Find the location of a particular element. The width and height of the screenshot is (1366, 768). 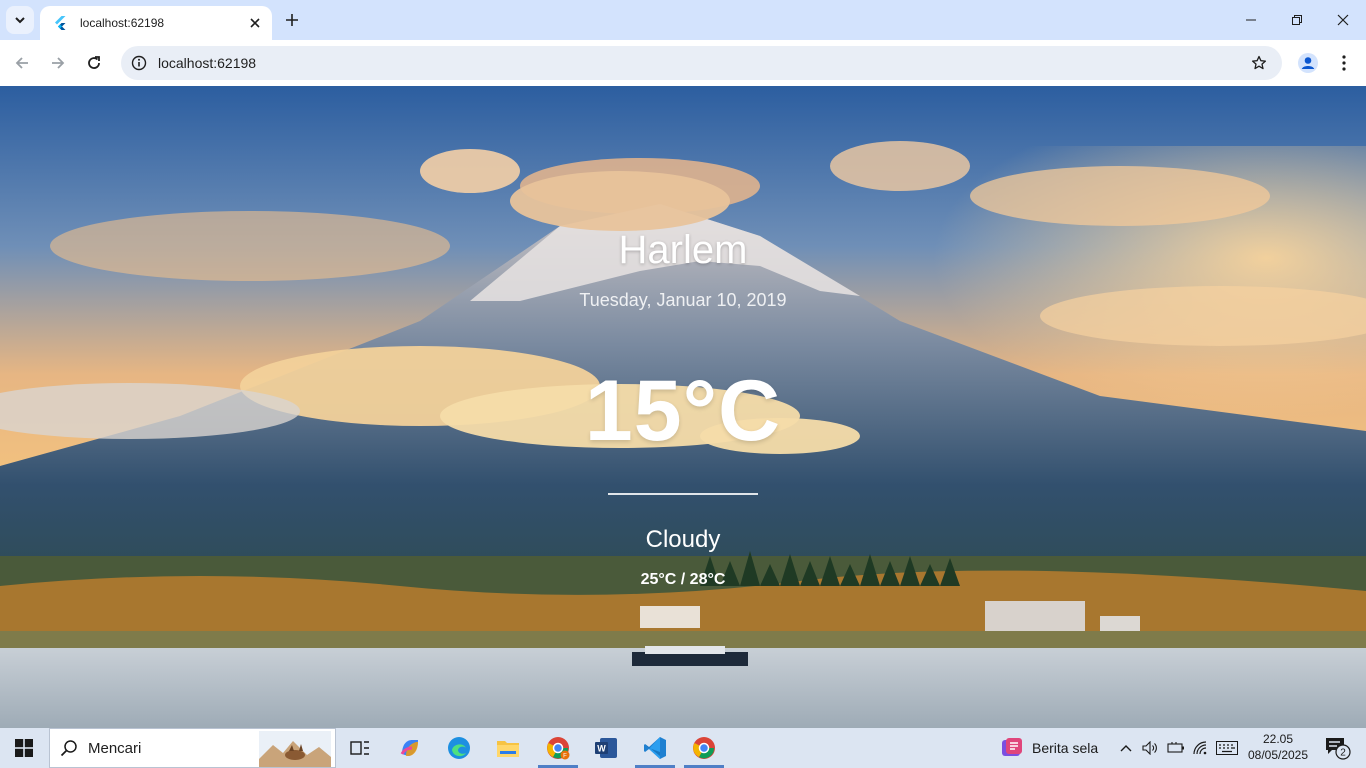

file-explorer-button is located at coordinates (508, 748).